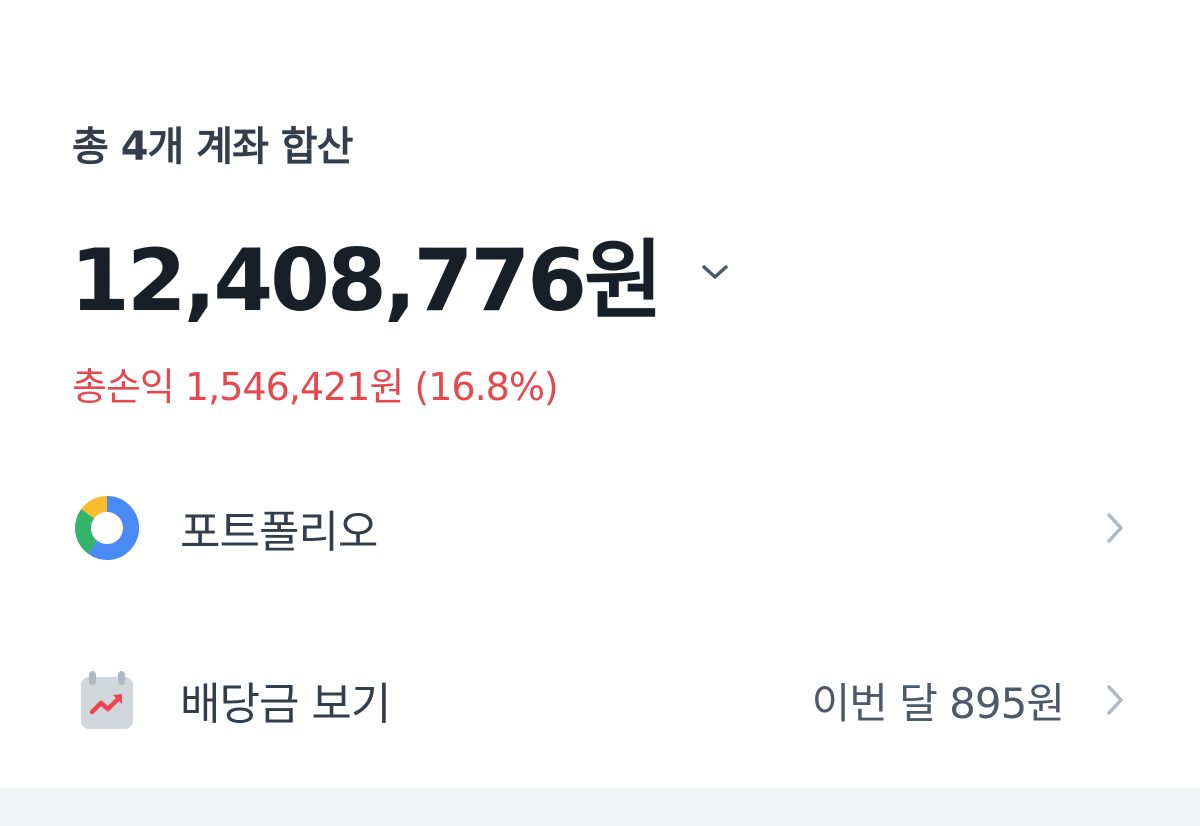  What do you see at coordinates (212, 147) in the screenshot?
I see `accounts-summary-label: 총 4개 계좌 합산` at bounding box center [212, 147].